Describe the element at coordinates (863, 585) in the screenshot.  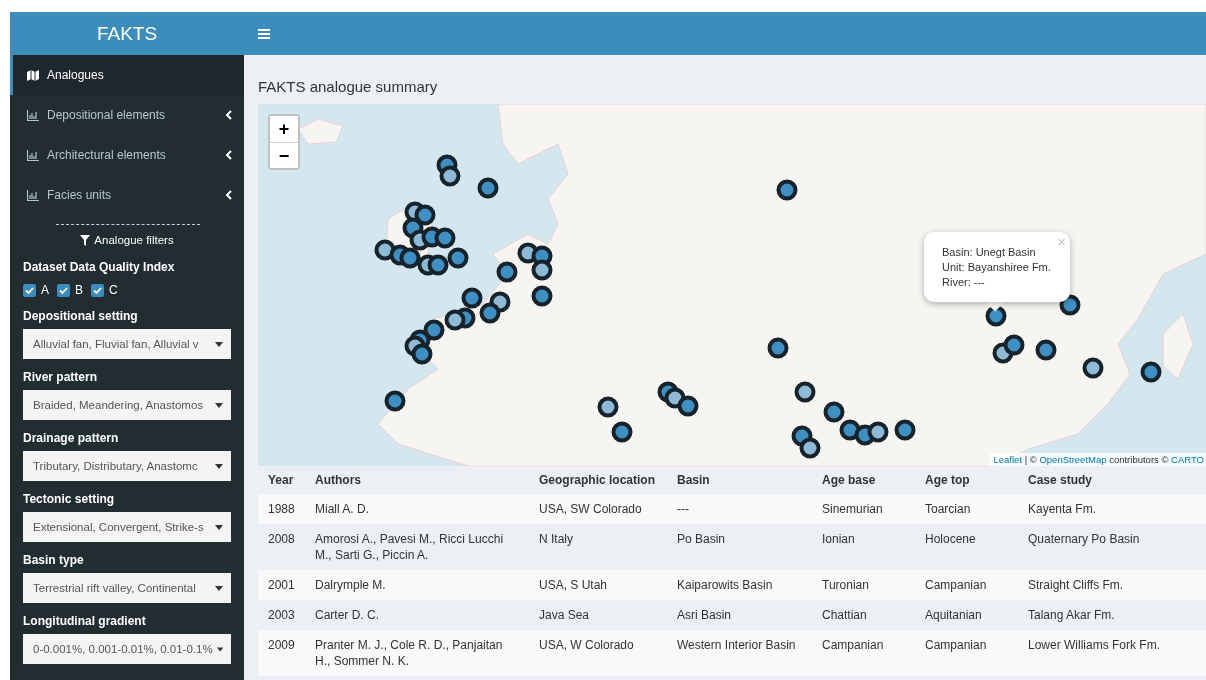
I see `table-cell: Turonian` at that location.